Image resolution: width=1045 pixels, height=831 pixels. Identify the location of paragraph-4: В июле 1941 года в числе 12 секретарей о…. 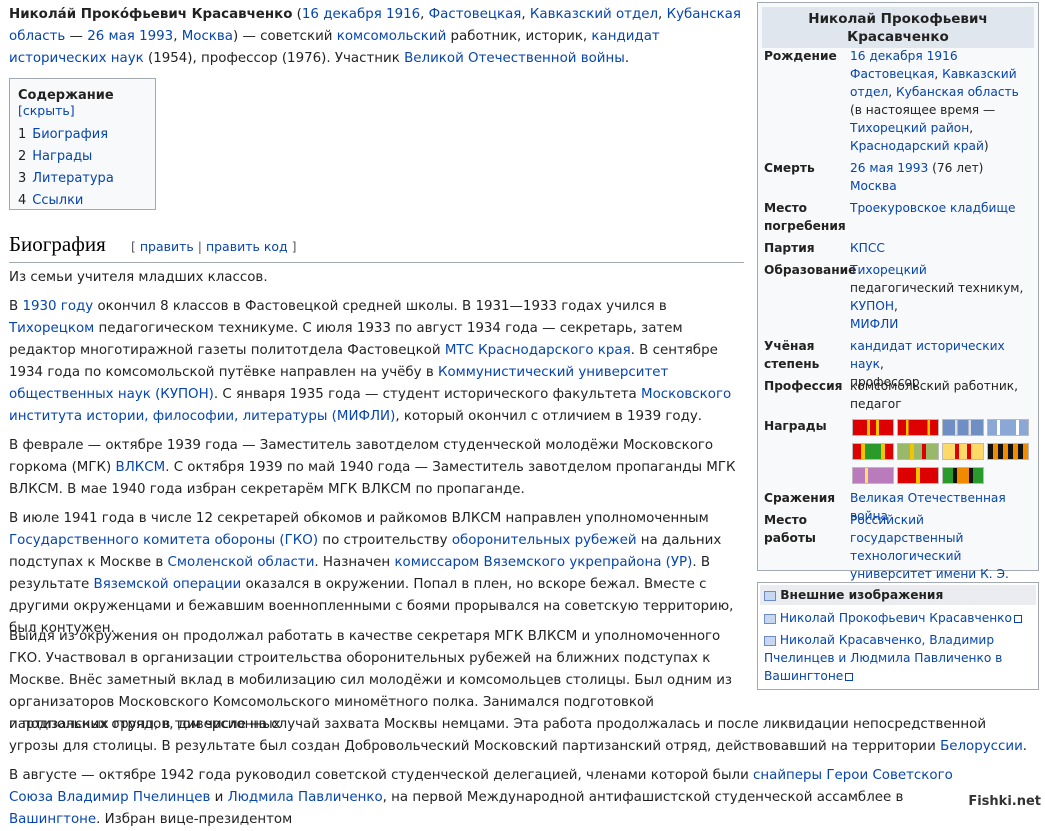
(377, 574).